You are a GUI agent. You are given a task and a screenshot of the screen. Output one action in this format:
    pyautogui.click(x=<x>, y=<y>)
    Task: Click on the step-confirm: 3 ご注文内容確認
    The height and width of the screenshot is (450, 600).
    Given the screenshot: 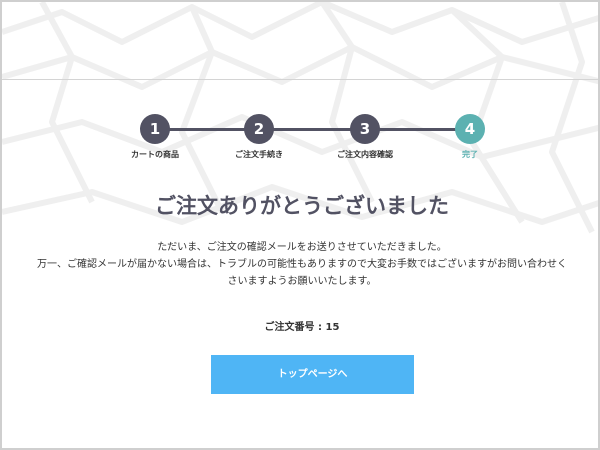 What is the action you would take?
    pyautogui.click(x=365, y=137)
    